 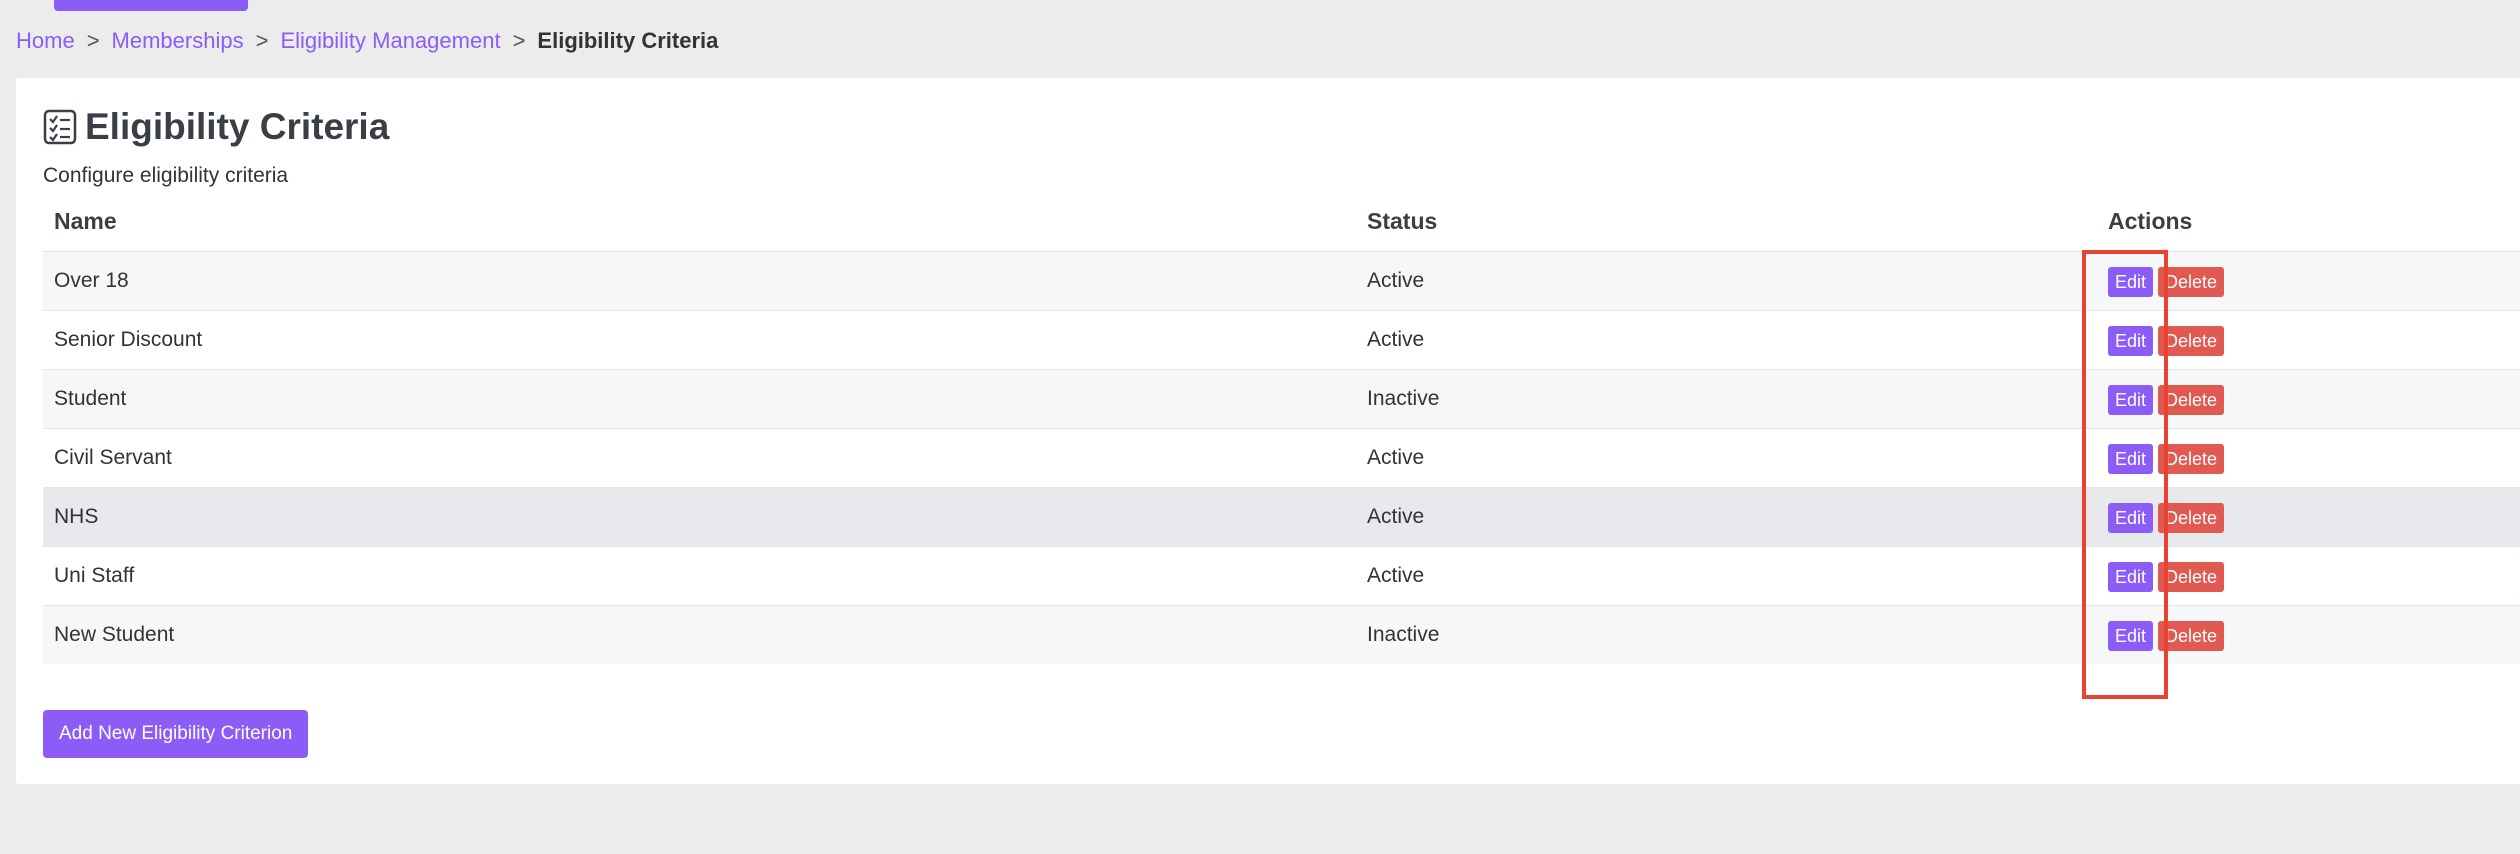 What do you see at coordinates (237, 126) in the screenshot?
I see `page-title: Eligibility Criteria` at bounding box center [237, 126].